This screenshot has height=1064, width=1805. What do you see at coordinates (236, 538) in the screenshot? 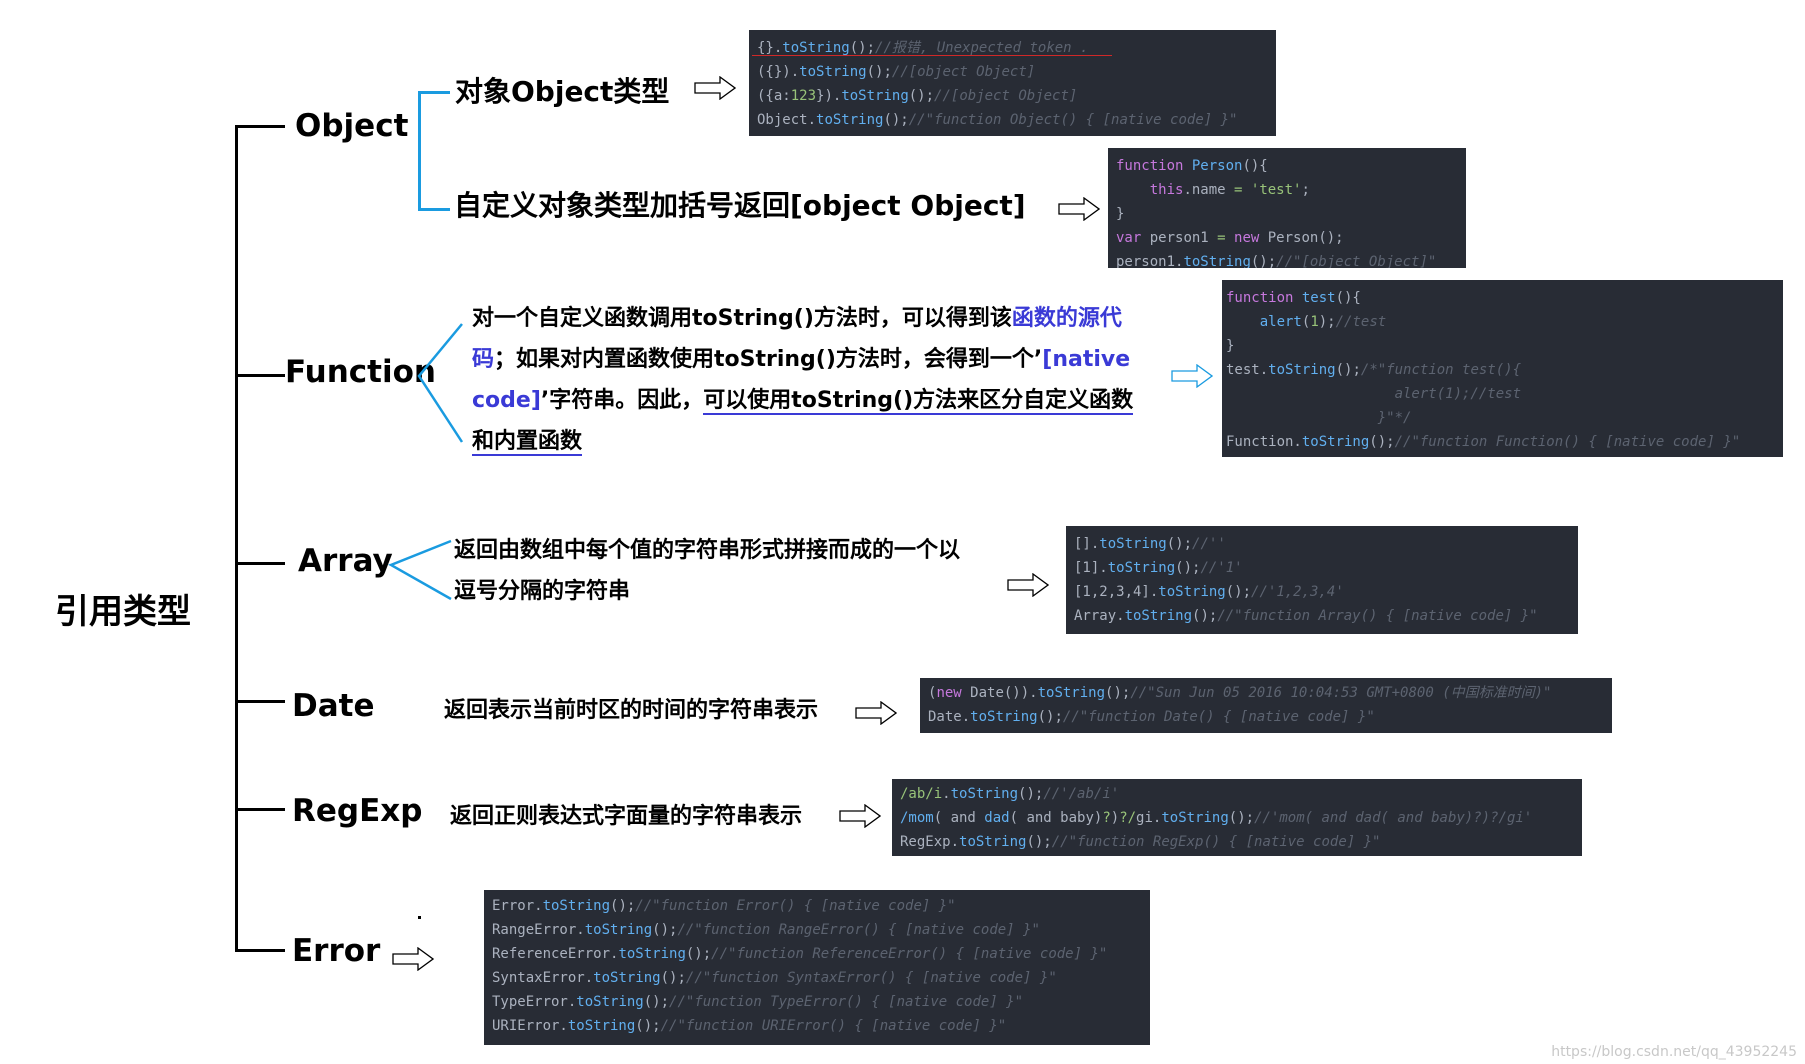
I see `trunk-line` at bounding box center [236, 538].